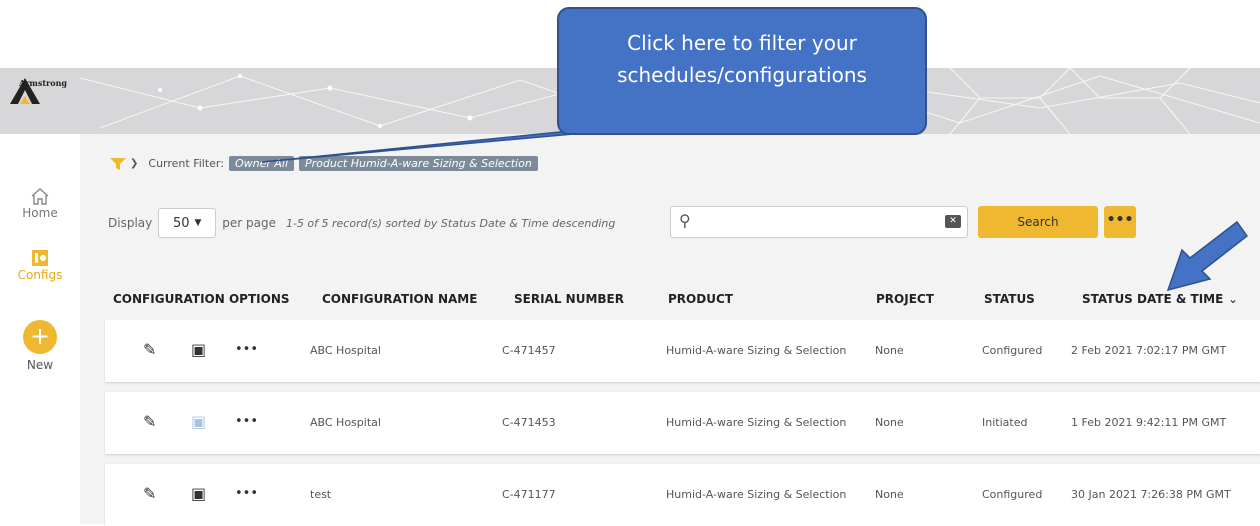 This screenshot has height=526, width=1260. What do you see at coordinates (25, 91) in the screenshot?
I see `logo-mark-icon` at bounding box center [25, 91].